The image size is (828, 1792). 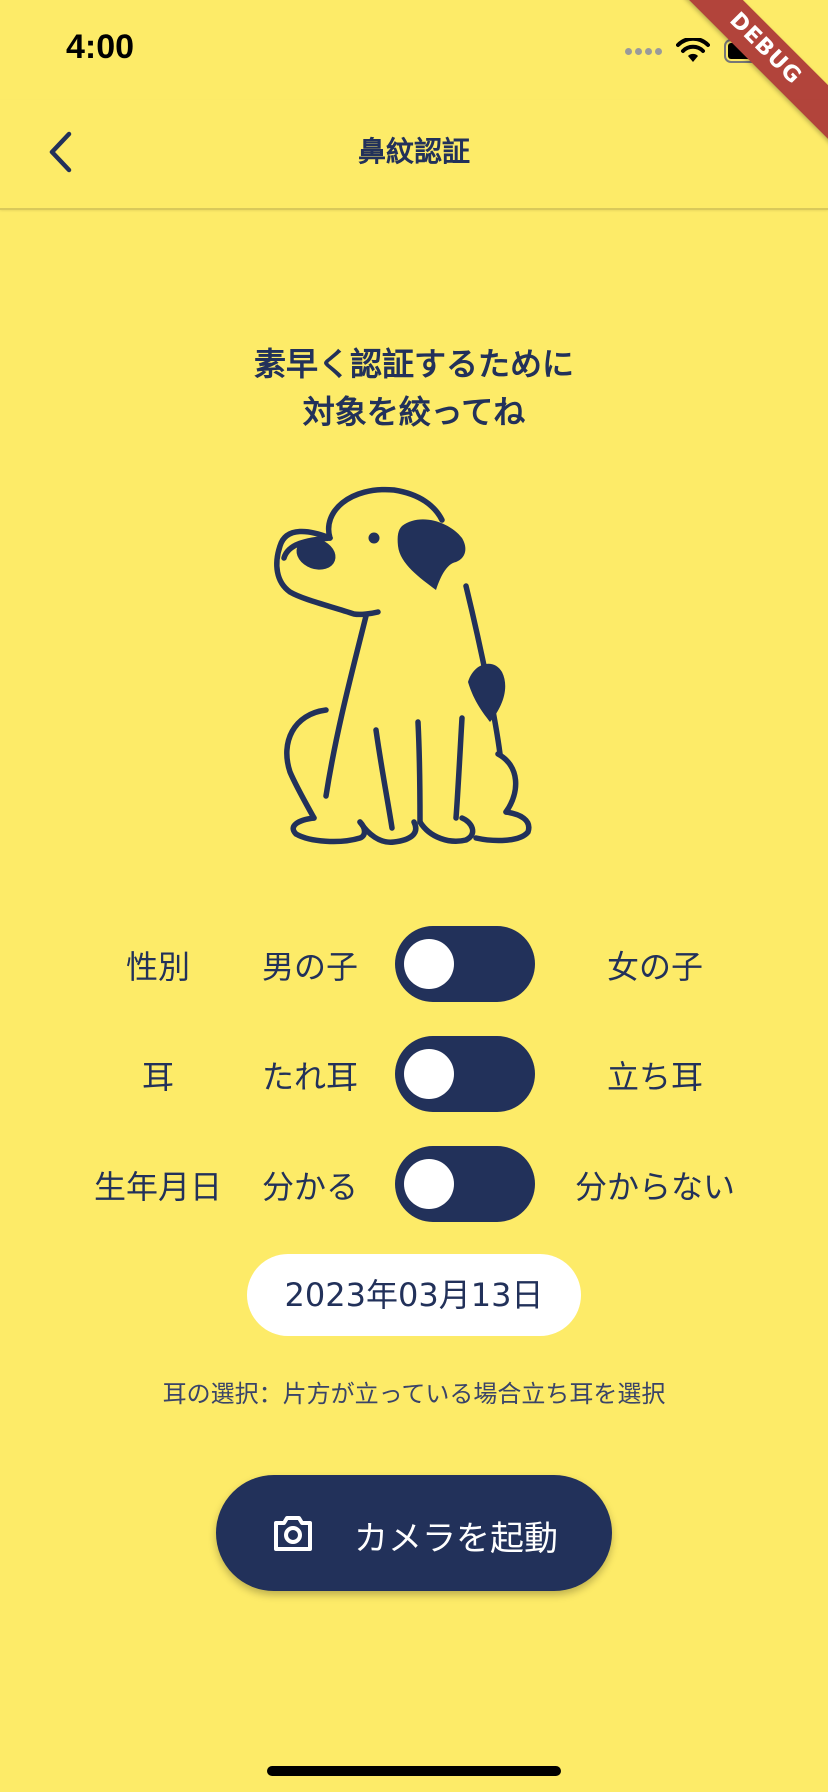 I want to click on gender-toggle, so click(x=465, y=964).